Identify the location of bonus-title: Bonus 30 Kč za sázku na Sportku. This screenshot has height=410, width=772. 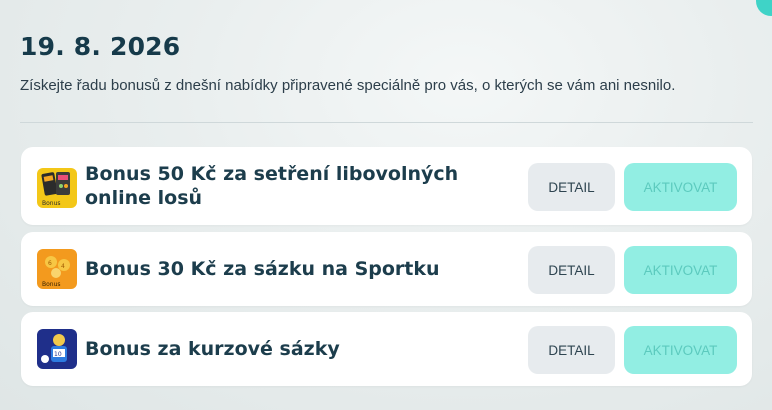
(262, 269).